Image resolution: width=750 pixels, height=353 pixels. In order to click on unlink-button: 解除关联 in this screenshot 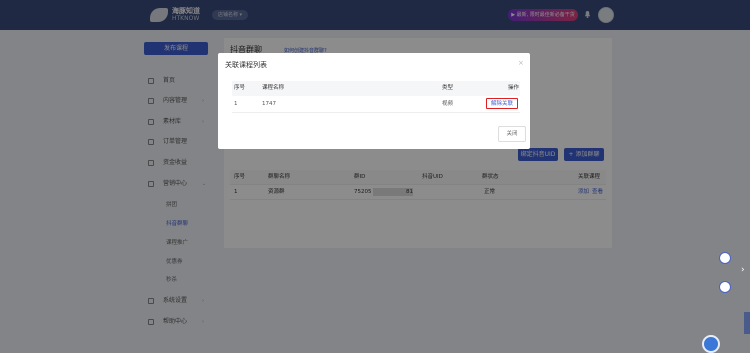, I will do `click(502, 103)`.